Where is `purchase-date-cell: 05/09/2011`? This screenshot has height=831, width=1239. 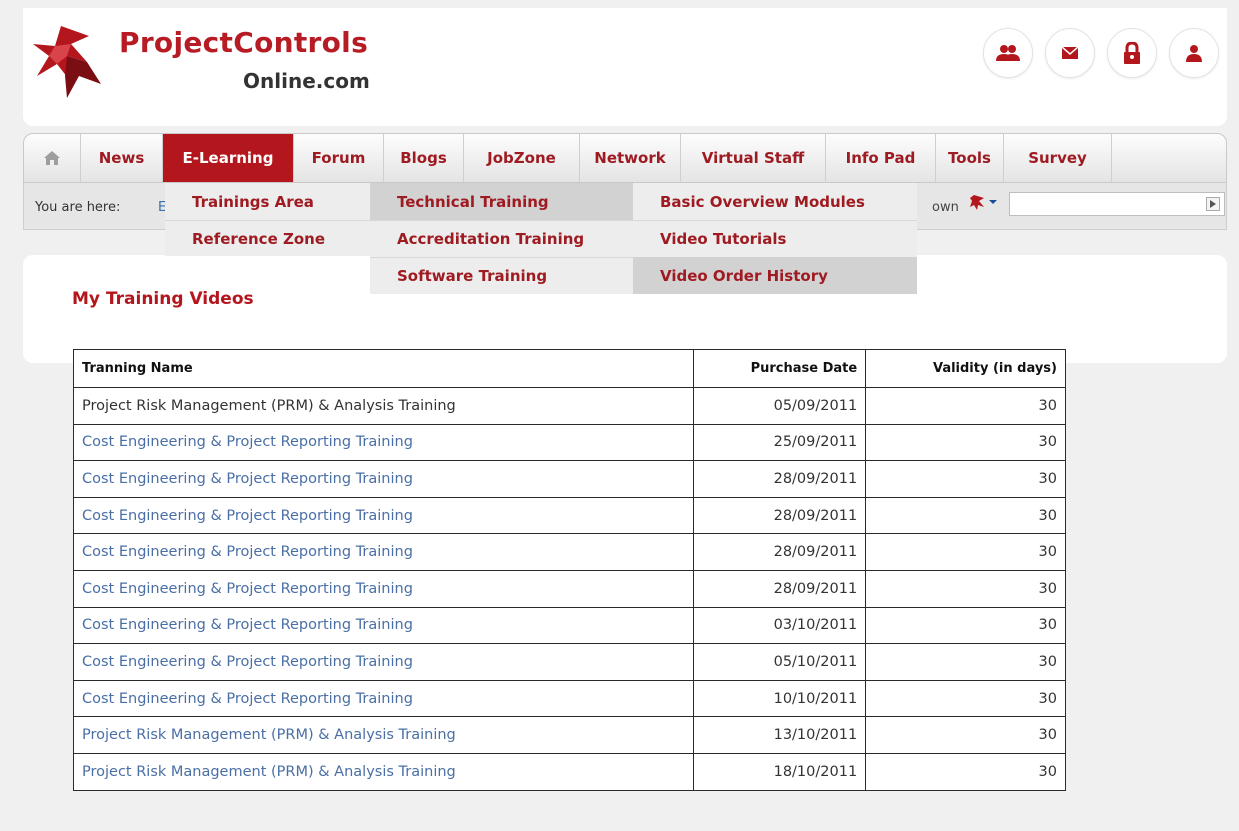
purchase-date-cell: 05/09/2011 is located at coordinates (780, 406).